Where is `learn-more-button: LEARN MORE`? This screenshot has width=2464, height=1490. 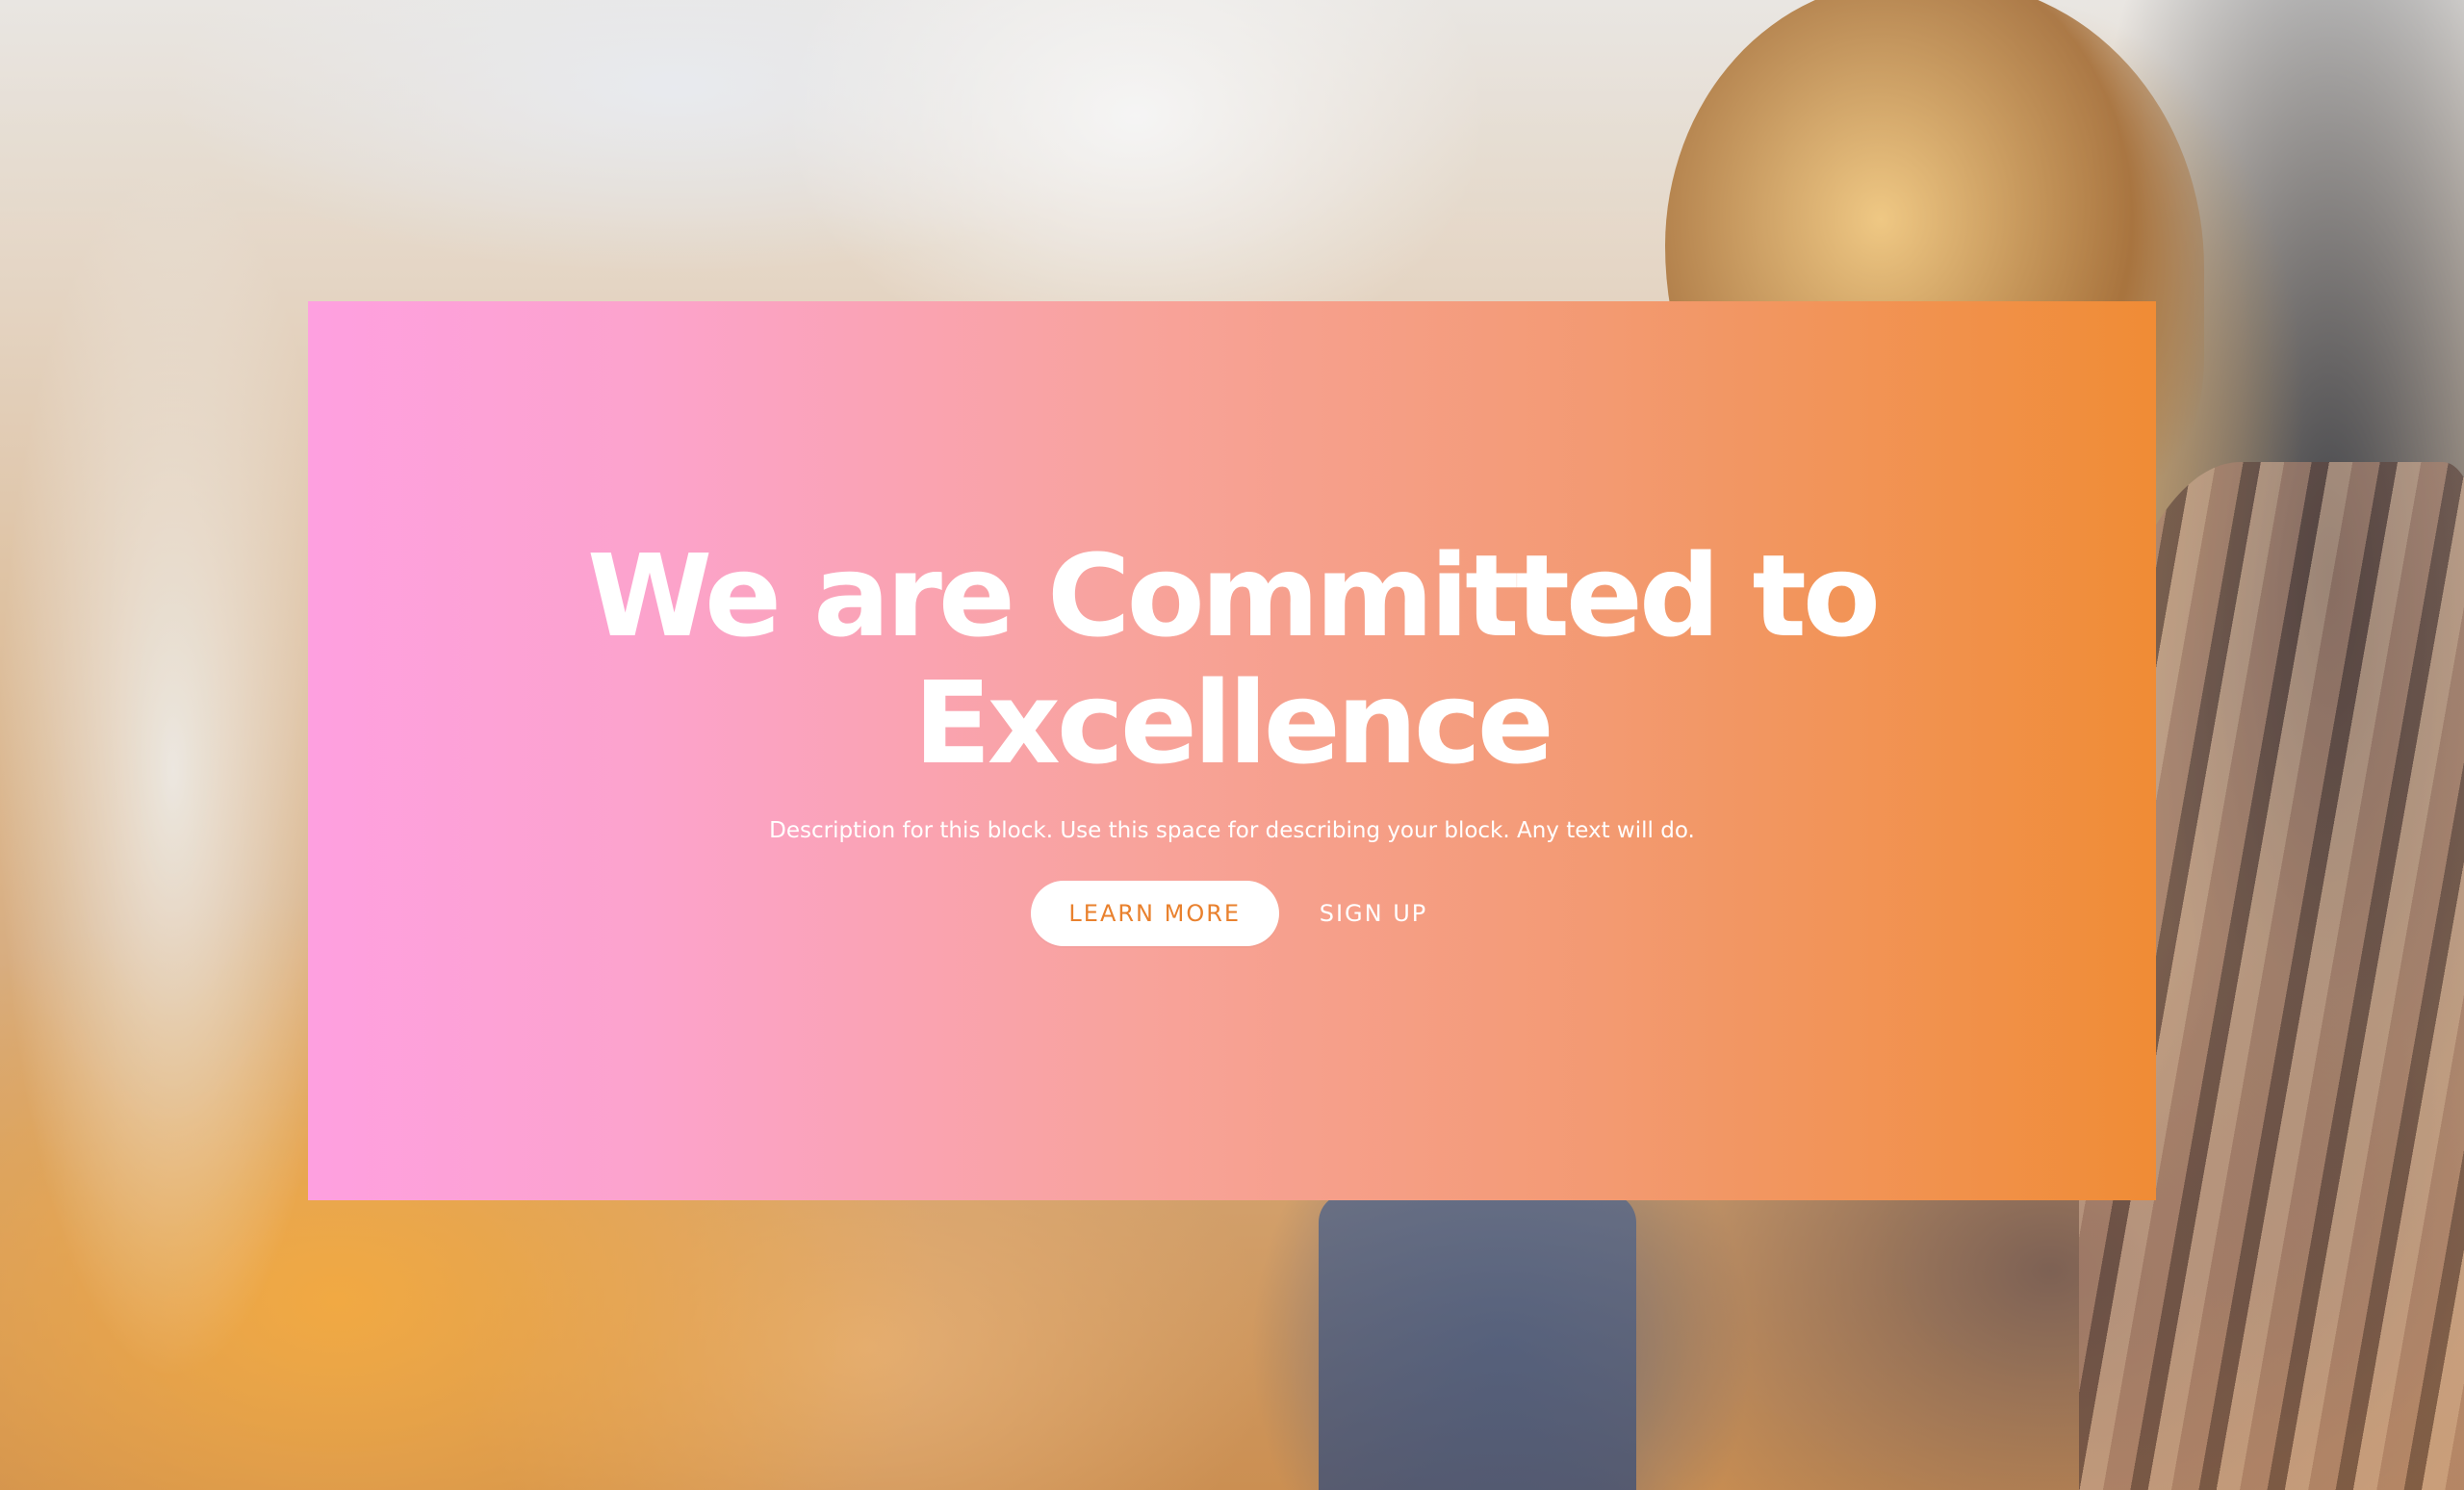 learn-more-button: LEARN MORE is located at coordinates (1154, 913).